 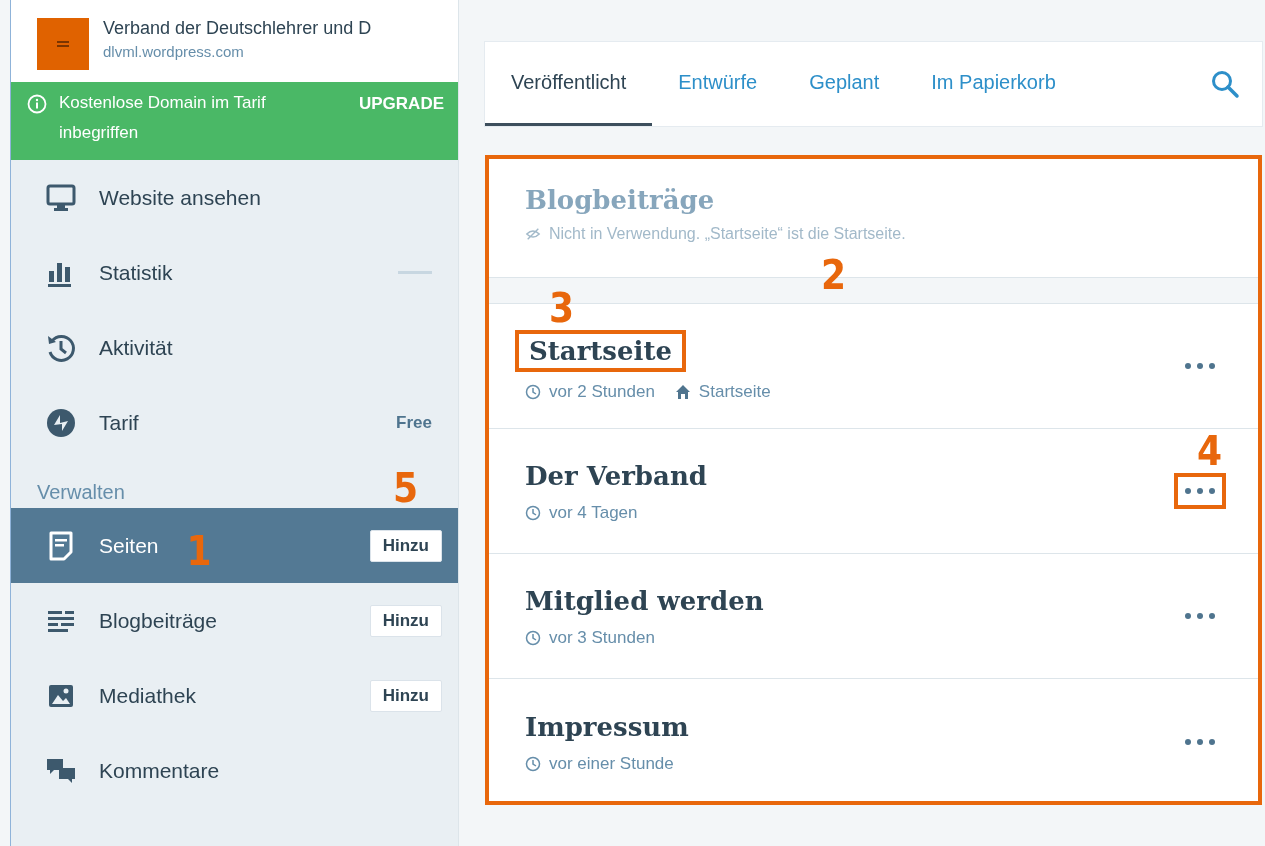 What do you see at coordinates (644, 601) in the screenshot?
I see `page-title: Mitglied werden` at bounding box center [644, 601].